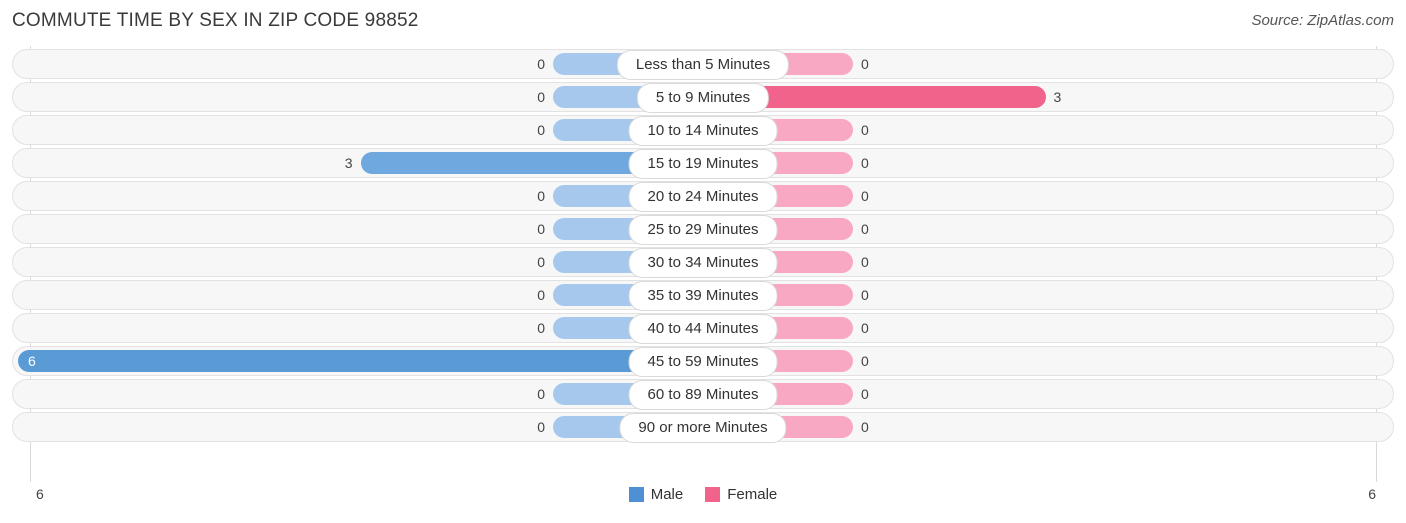 Image resolution: width=1406 pixels, height=523 pixels. What do you see at coordinates (1057, 97) in the screenshot?
I see `bar-value-female: 3` at bounding box center [1057, 97].